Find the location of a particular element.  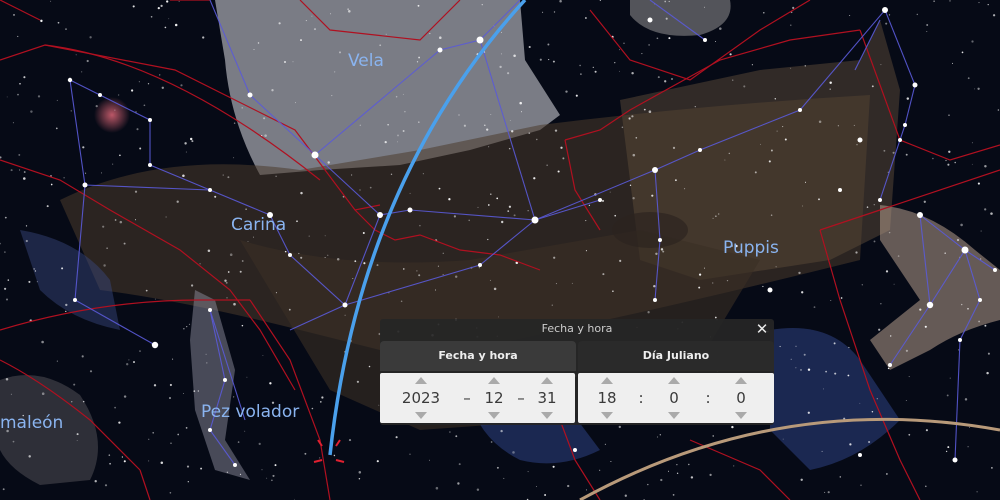

hour-value: 18 is located at coordinates (607, 398).